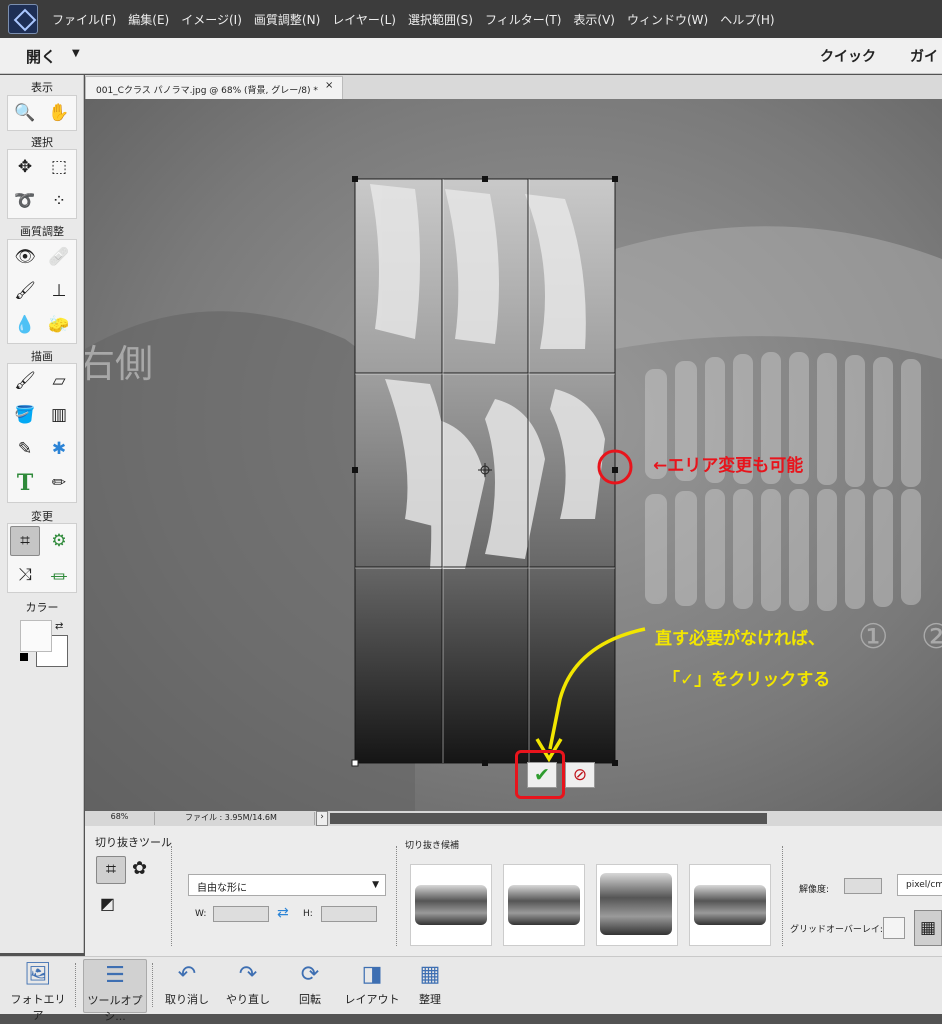 The image size is (942, 1024). Describe the element at coordinates (42, 356) in the screenshot. I see `section-draw-label: 描画` at that location.